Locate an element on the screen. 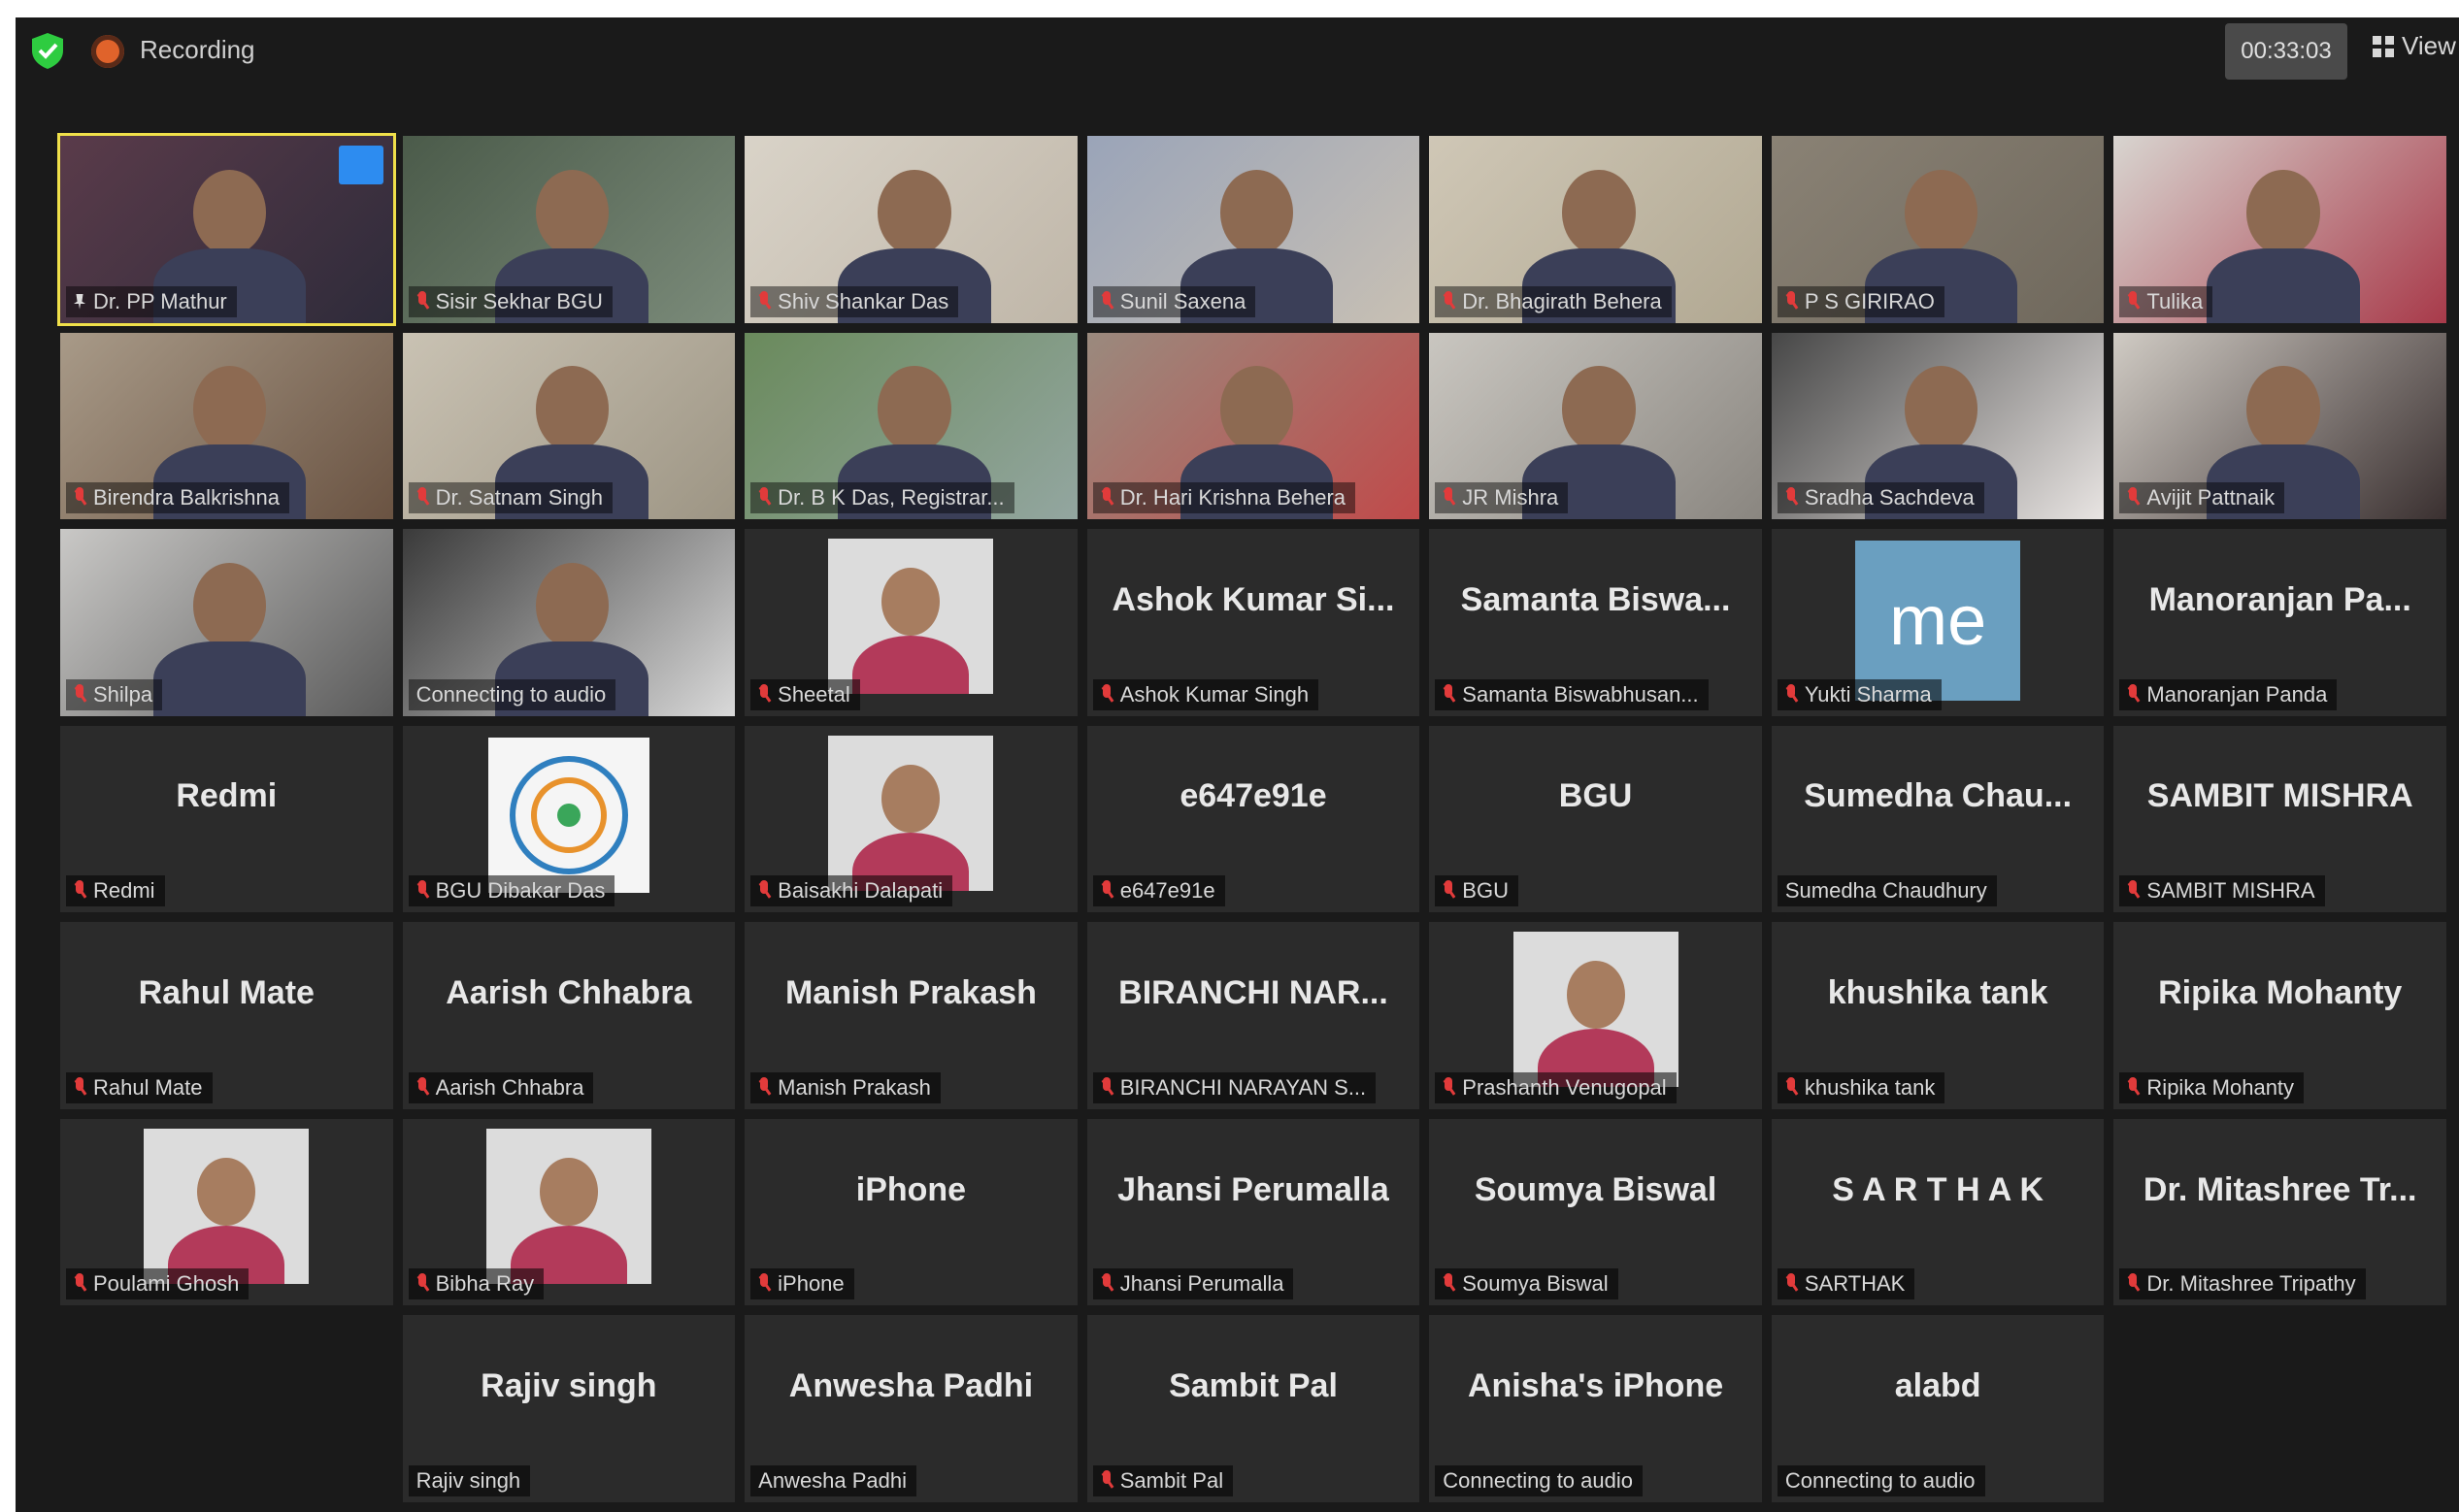  participant-tile: Manish Prakash Manish Prakash is located at coordinates (912, 1015).